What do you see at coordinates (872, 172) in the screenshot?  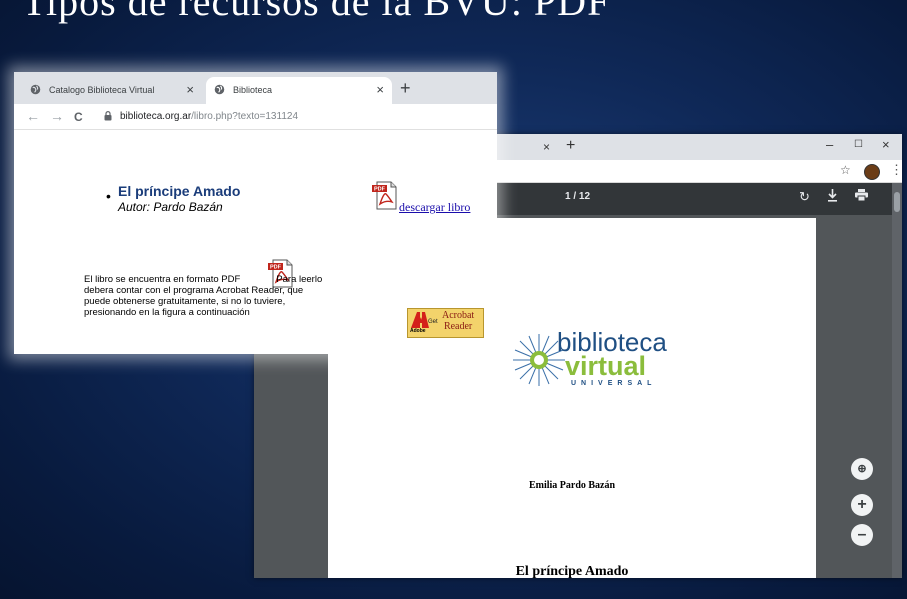 I see `avatar` at bounding box center [872, 172].